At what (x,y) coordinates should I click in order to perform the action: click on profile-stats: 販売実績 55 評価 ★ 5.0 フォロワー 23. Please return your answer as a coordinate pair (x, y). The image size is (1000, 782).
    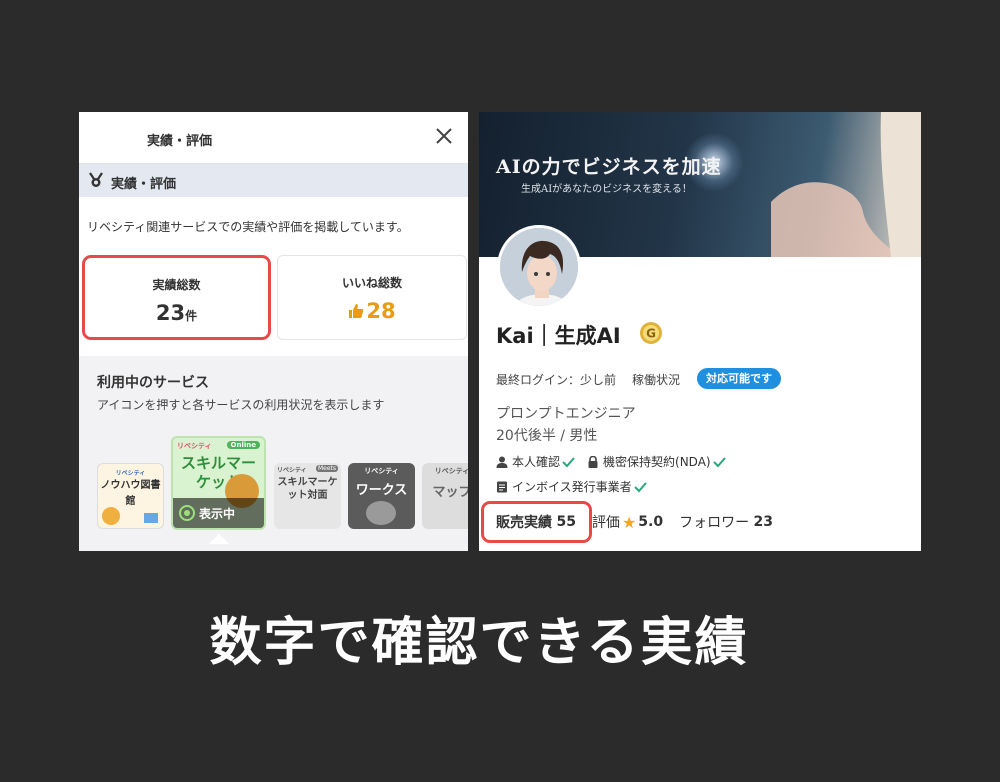
    Looking at the image, I should click on (634, 522).